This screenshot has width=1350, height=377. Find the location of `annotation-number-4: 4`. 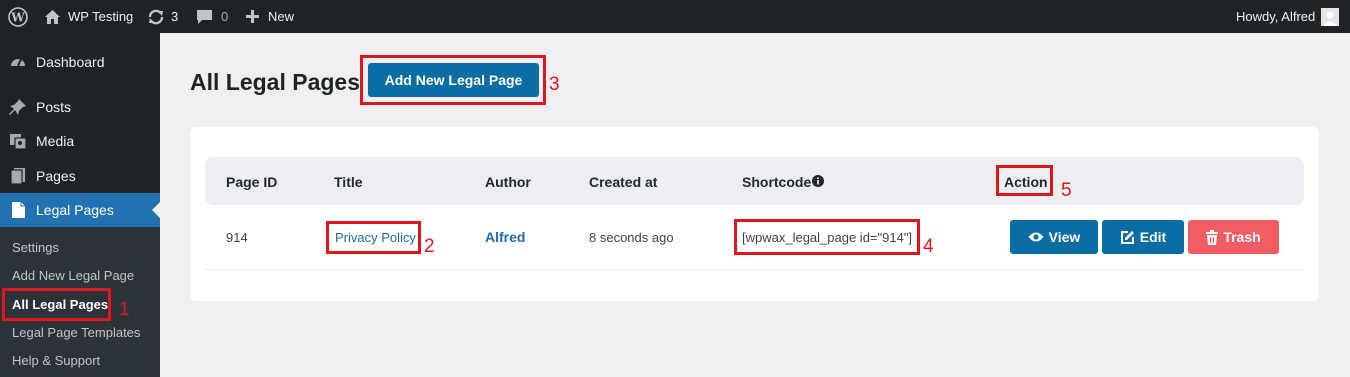

annotation-number-4: 4 is located at coordinates (928, 246).